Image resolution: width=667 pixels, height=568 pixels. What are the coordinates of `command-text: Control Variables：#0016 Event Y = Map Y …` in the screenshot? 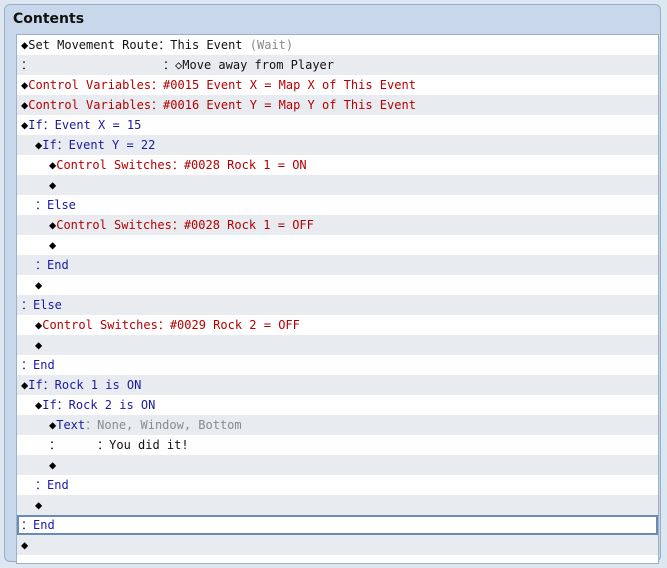 It's located at (222, 105).